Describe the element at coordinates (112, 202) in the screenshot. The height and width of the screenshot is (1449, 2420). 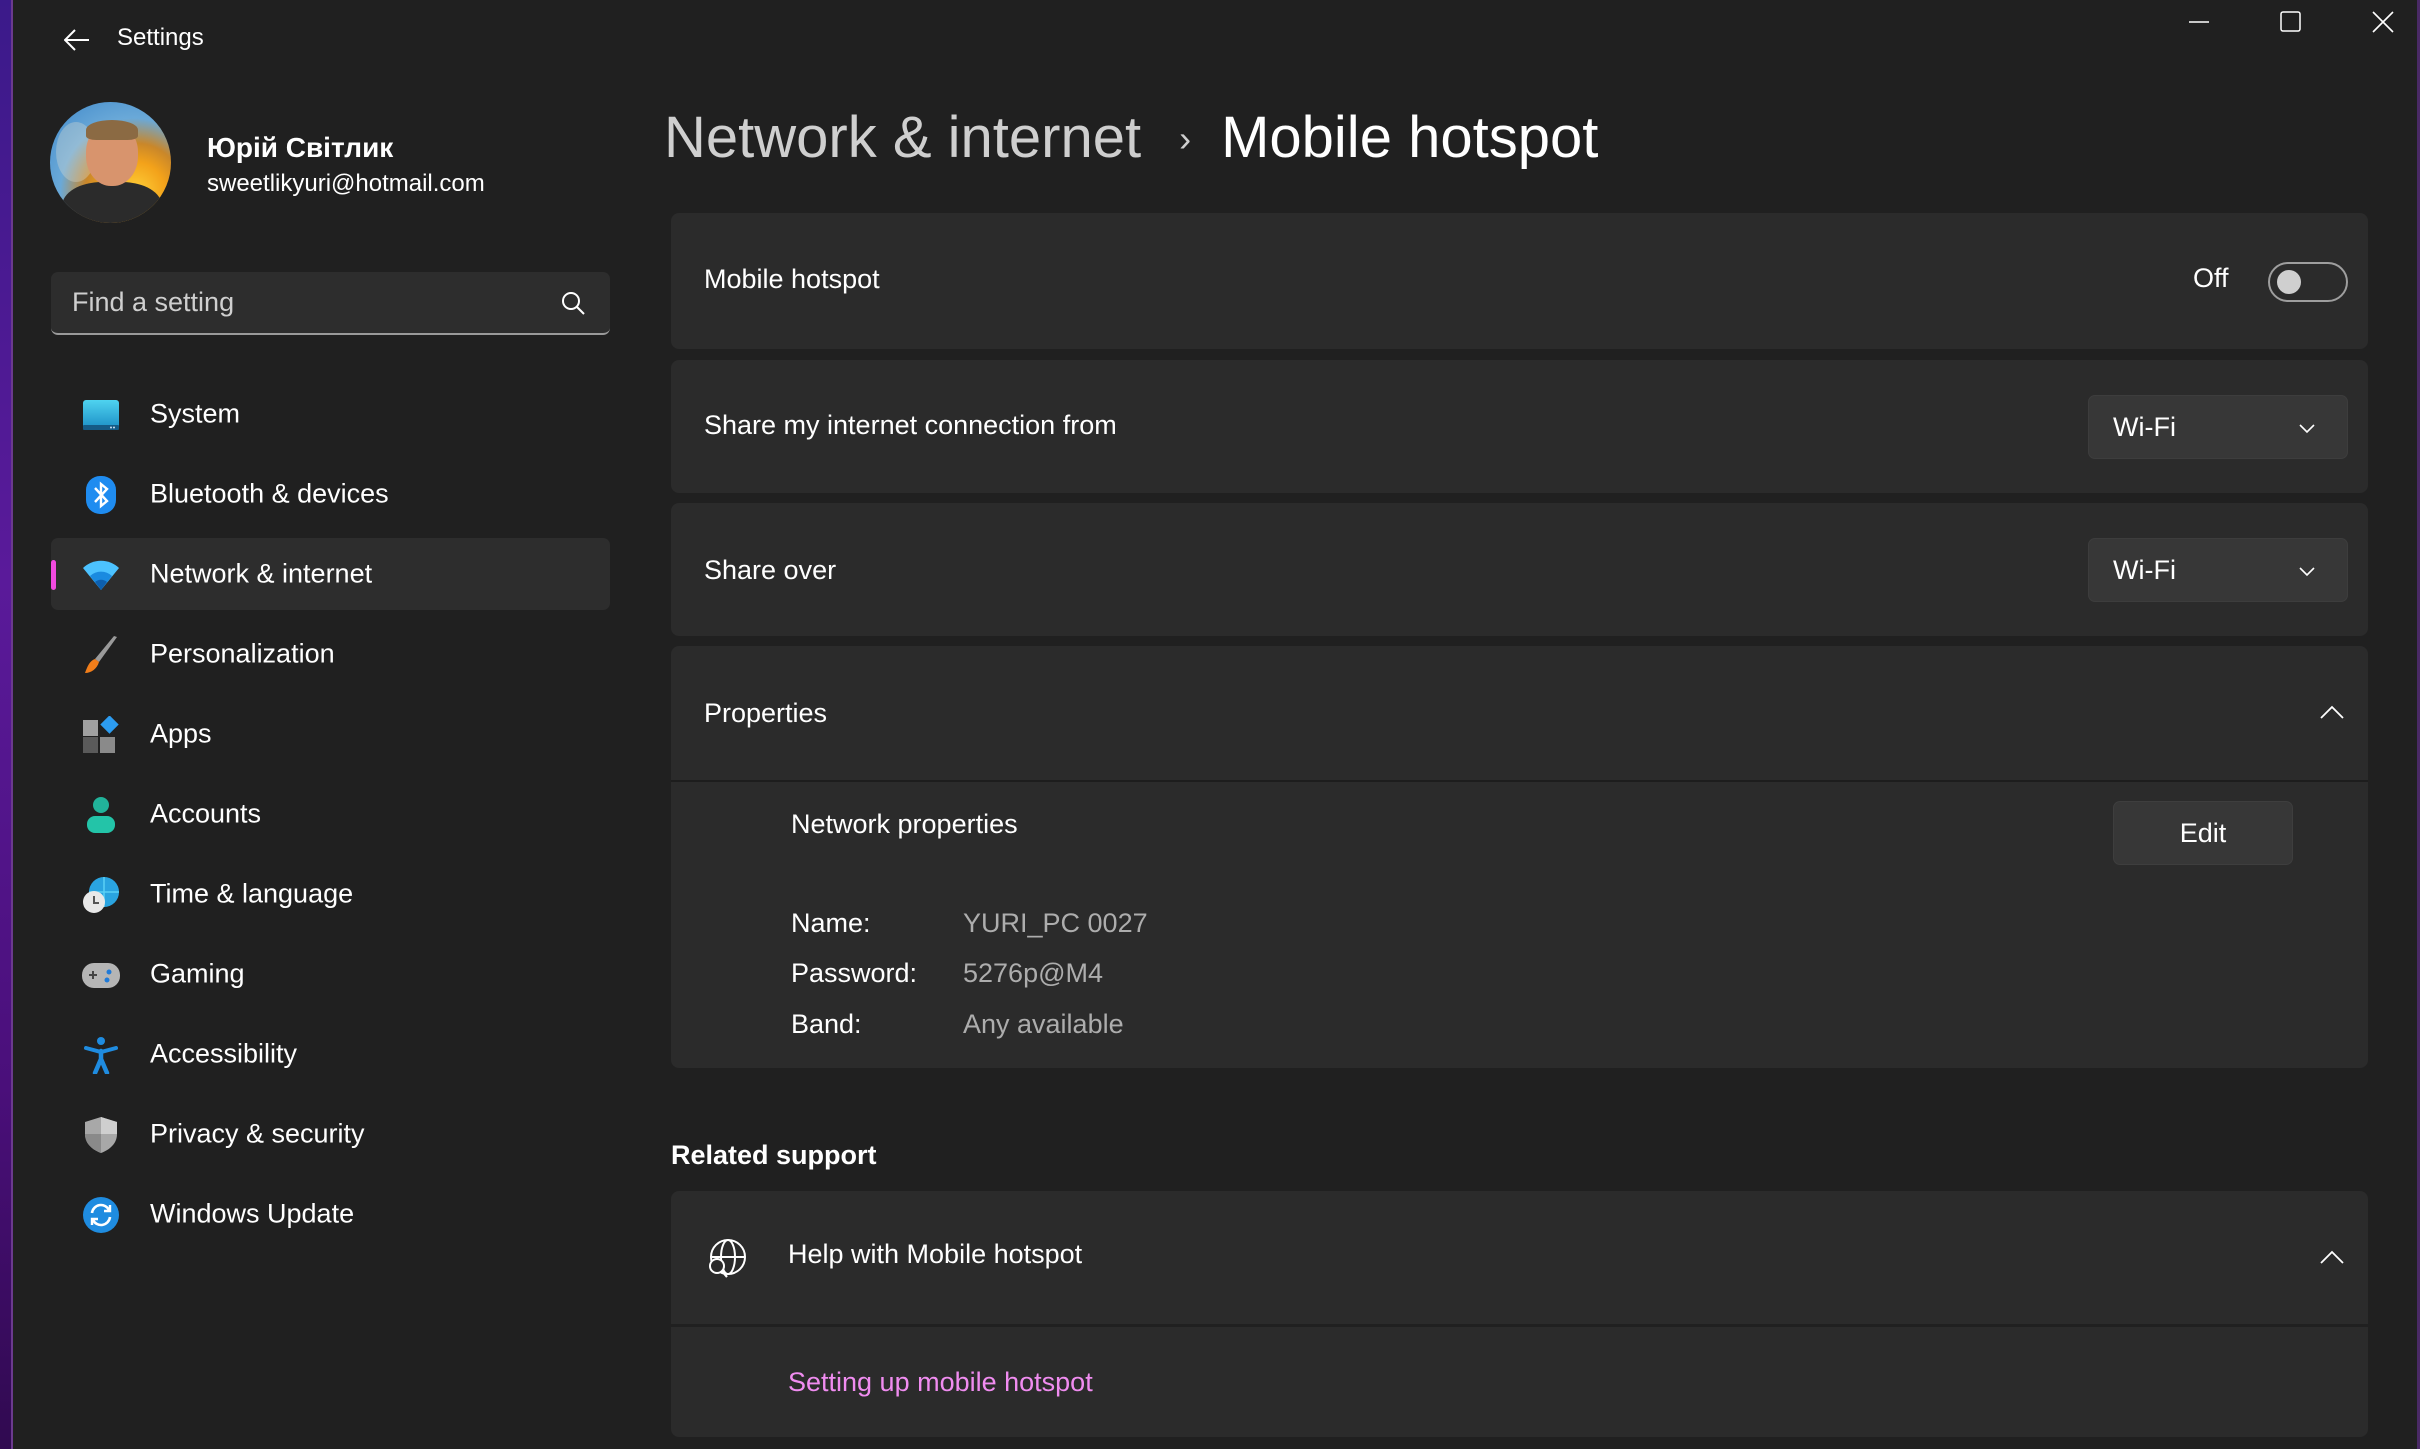
I see `avatar-shirt` at that location.